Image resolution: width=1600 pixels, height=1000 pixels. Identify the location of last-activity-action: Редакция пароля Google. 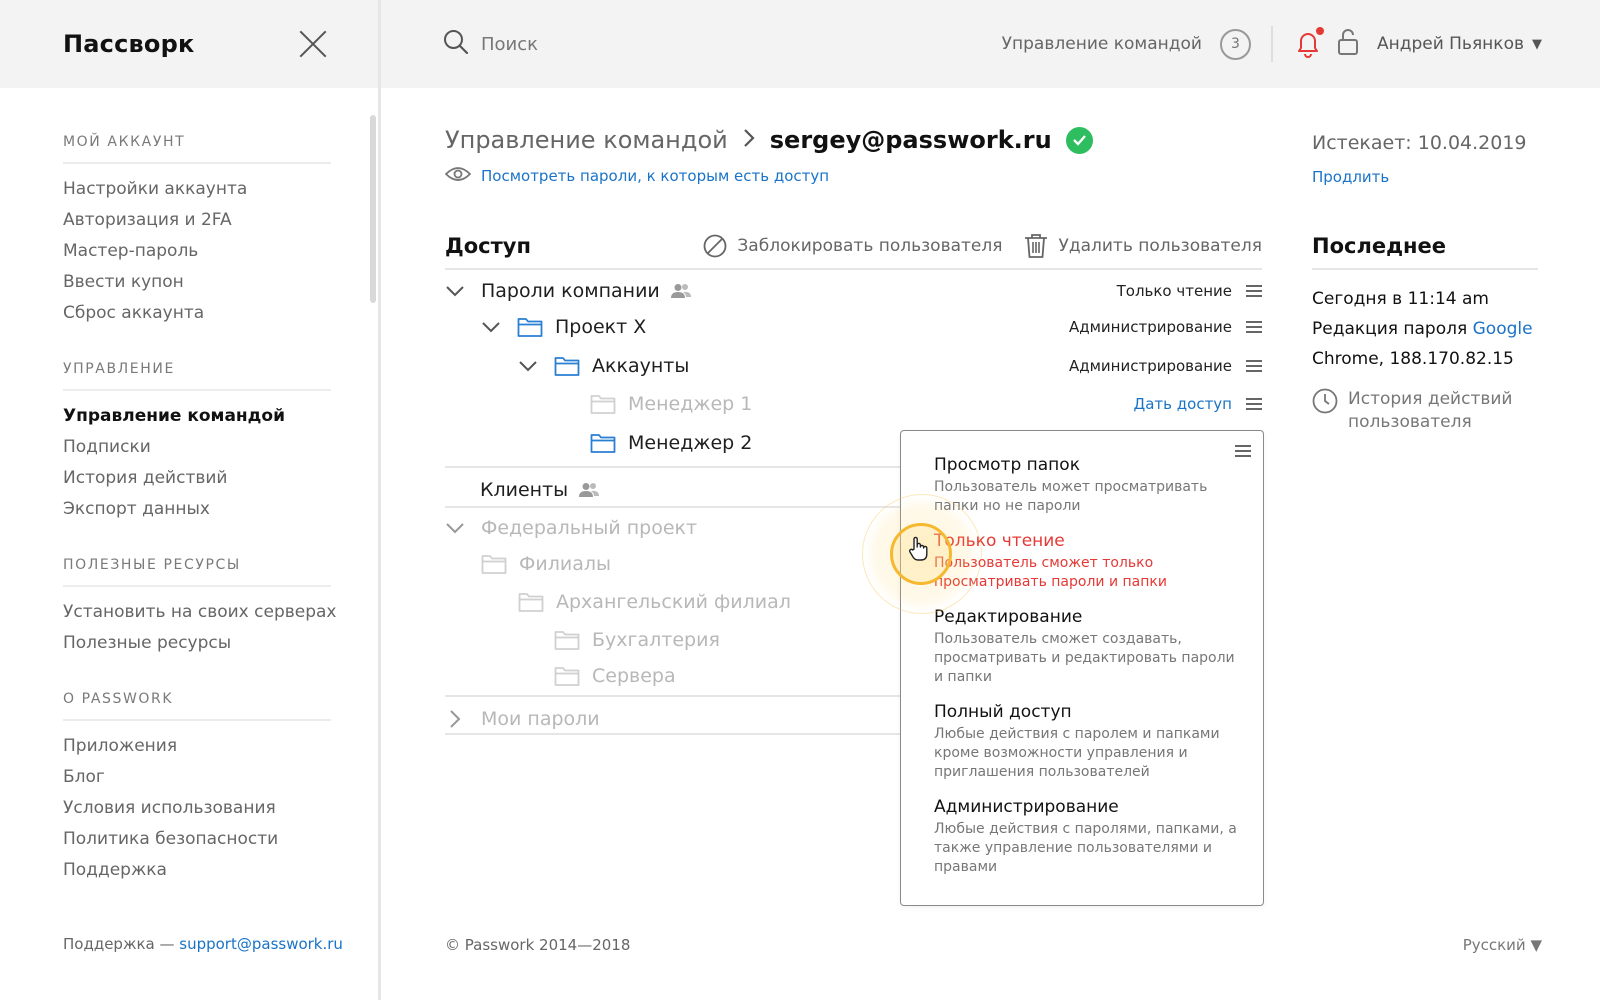
(1432, 329).